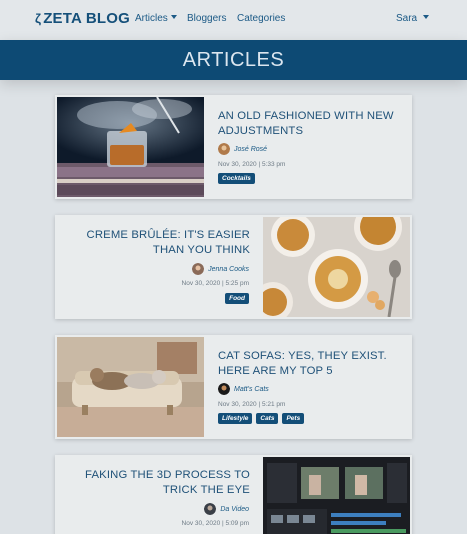  What do you see at coordinates (336, 267) in the screenshot?
I see `creme-brulee-photo` at bounding box center [336, 267].